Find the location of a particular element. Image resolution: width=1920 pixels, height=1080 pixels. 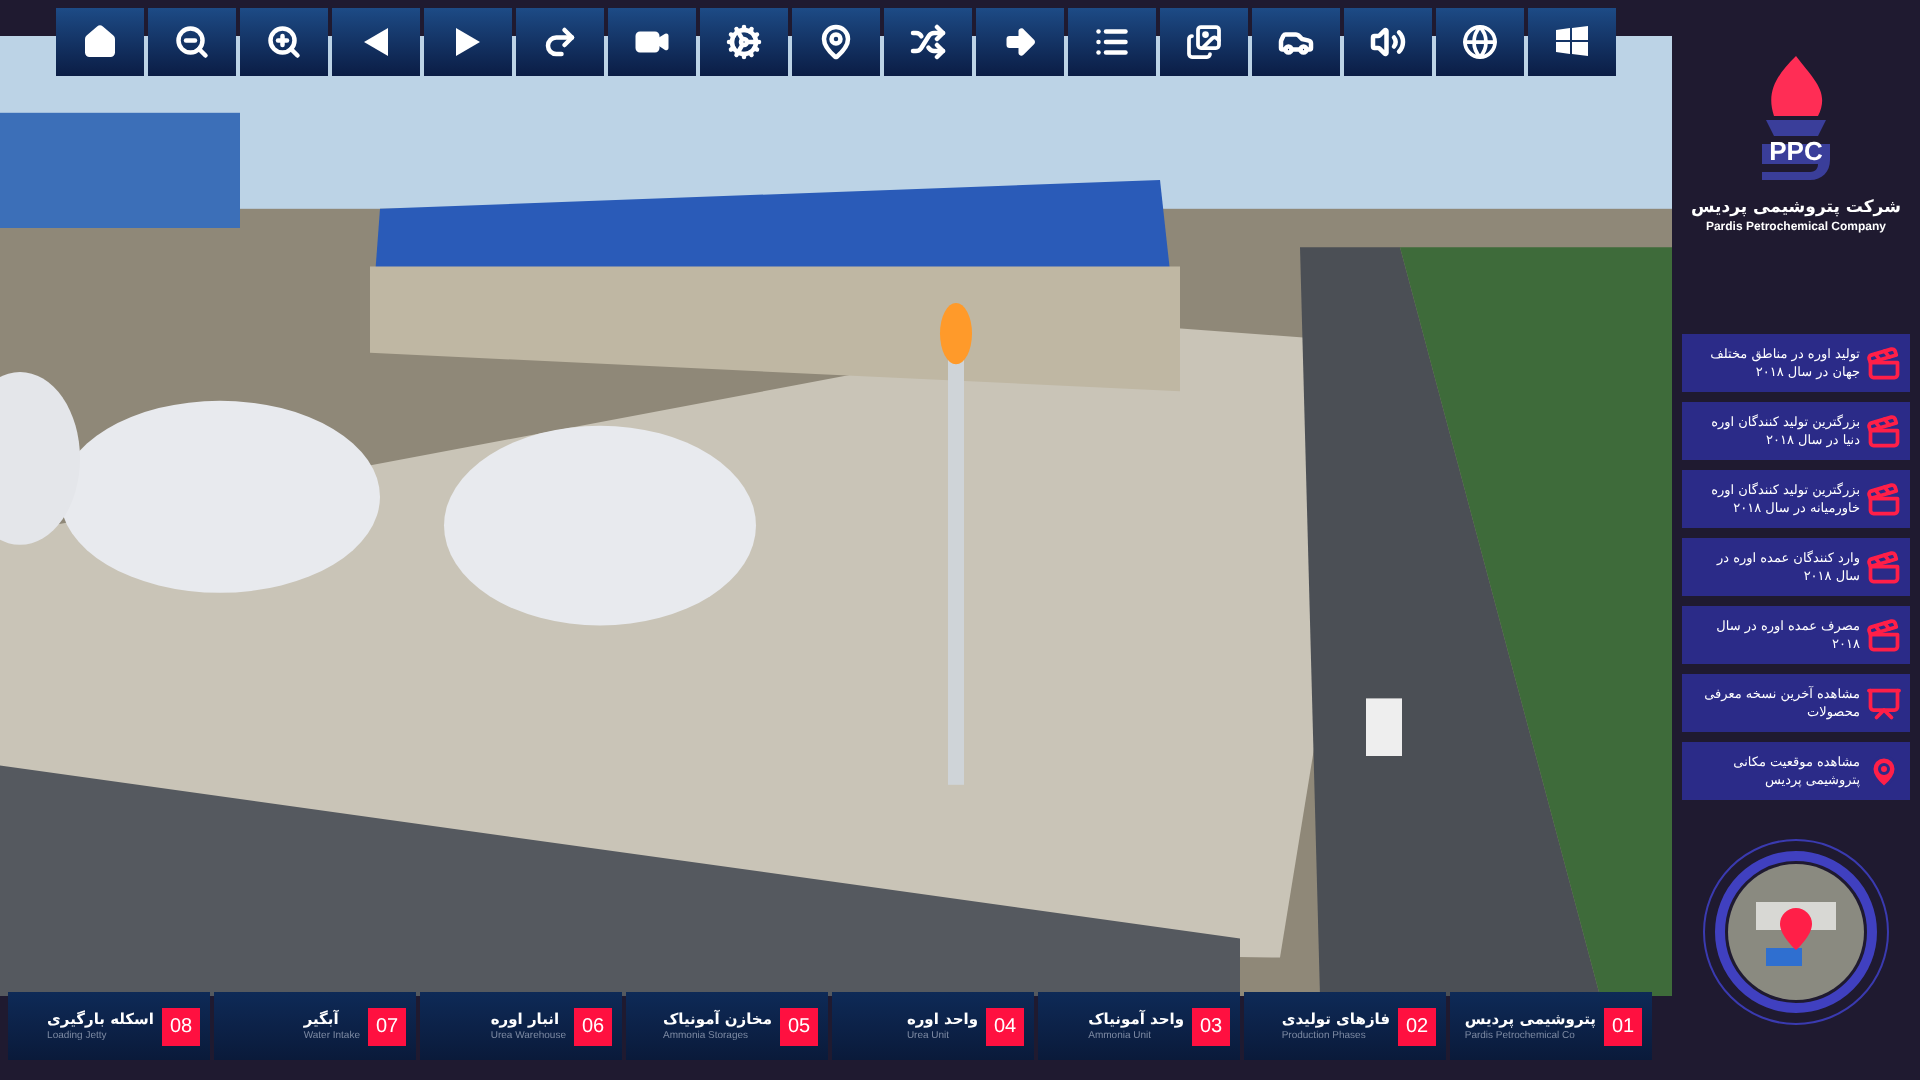

home-icon is located at coordinates (100, 42).